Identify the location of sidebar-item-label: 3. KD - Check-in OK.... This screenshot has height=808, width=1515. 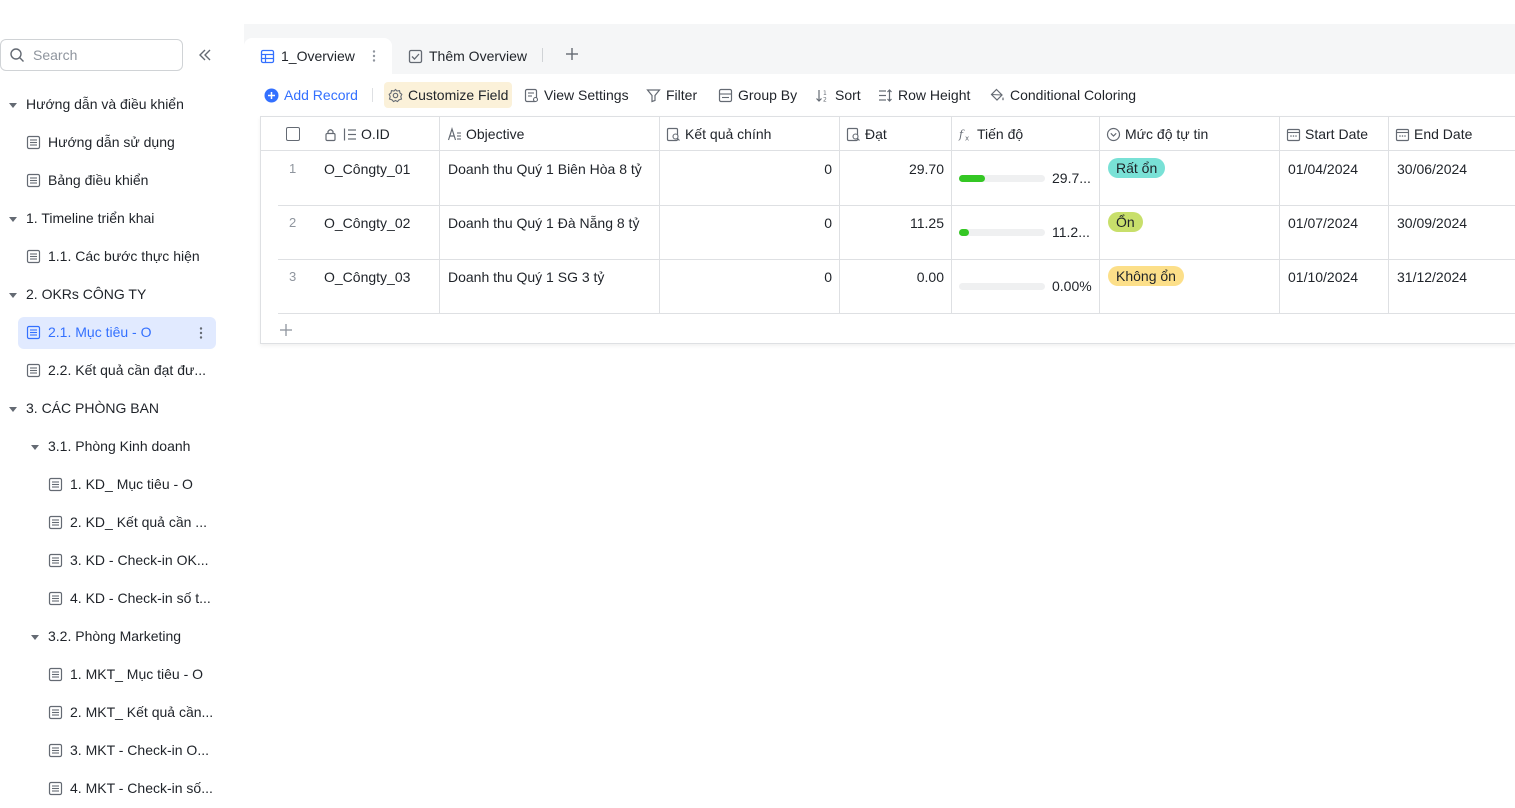
(139, 560).